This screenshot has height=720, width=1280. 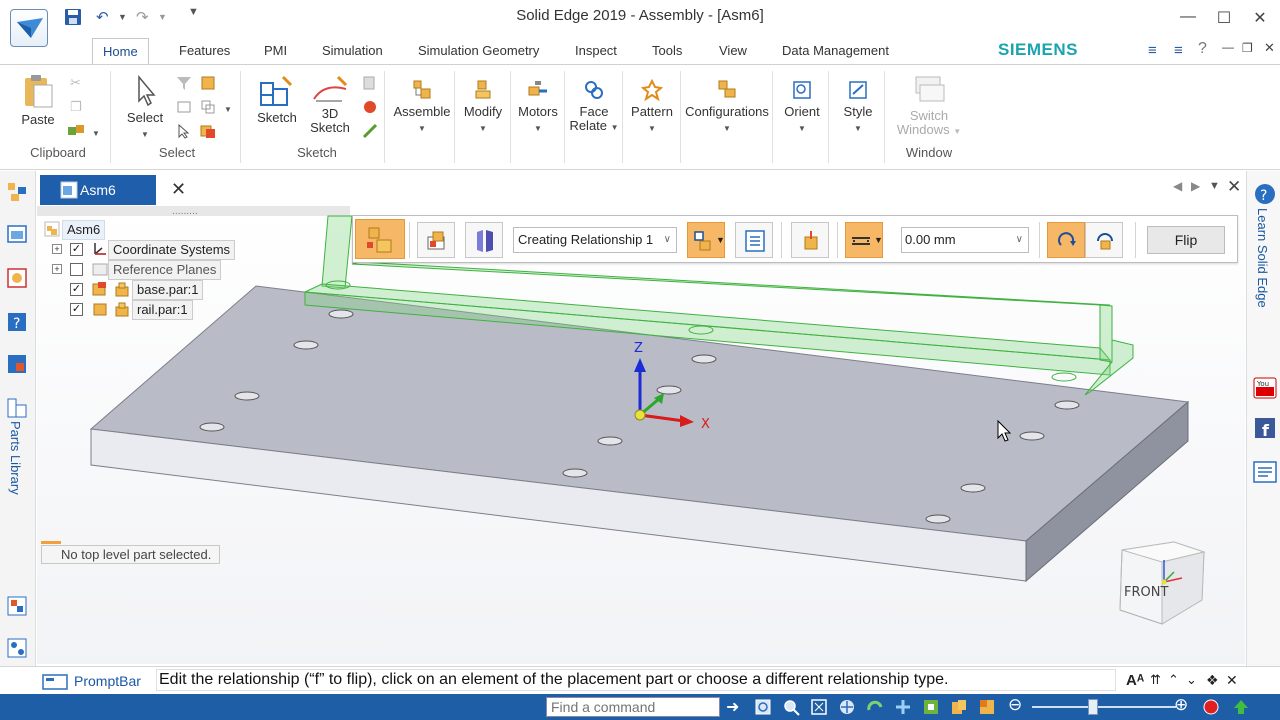 I want to click on format-painter-icon, so click(x=76, y=131).